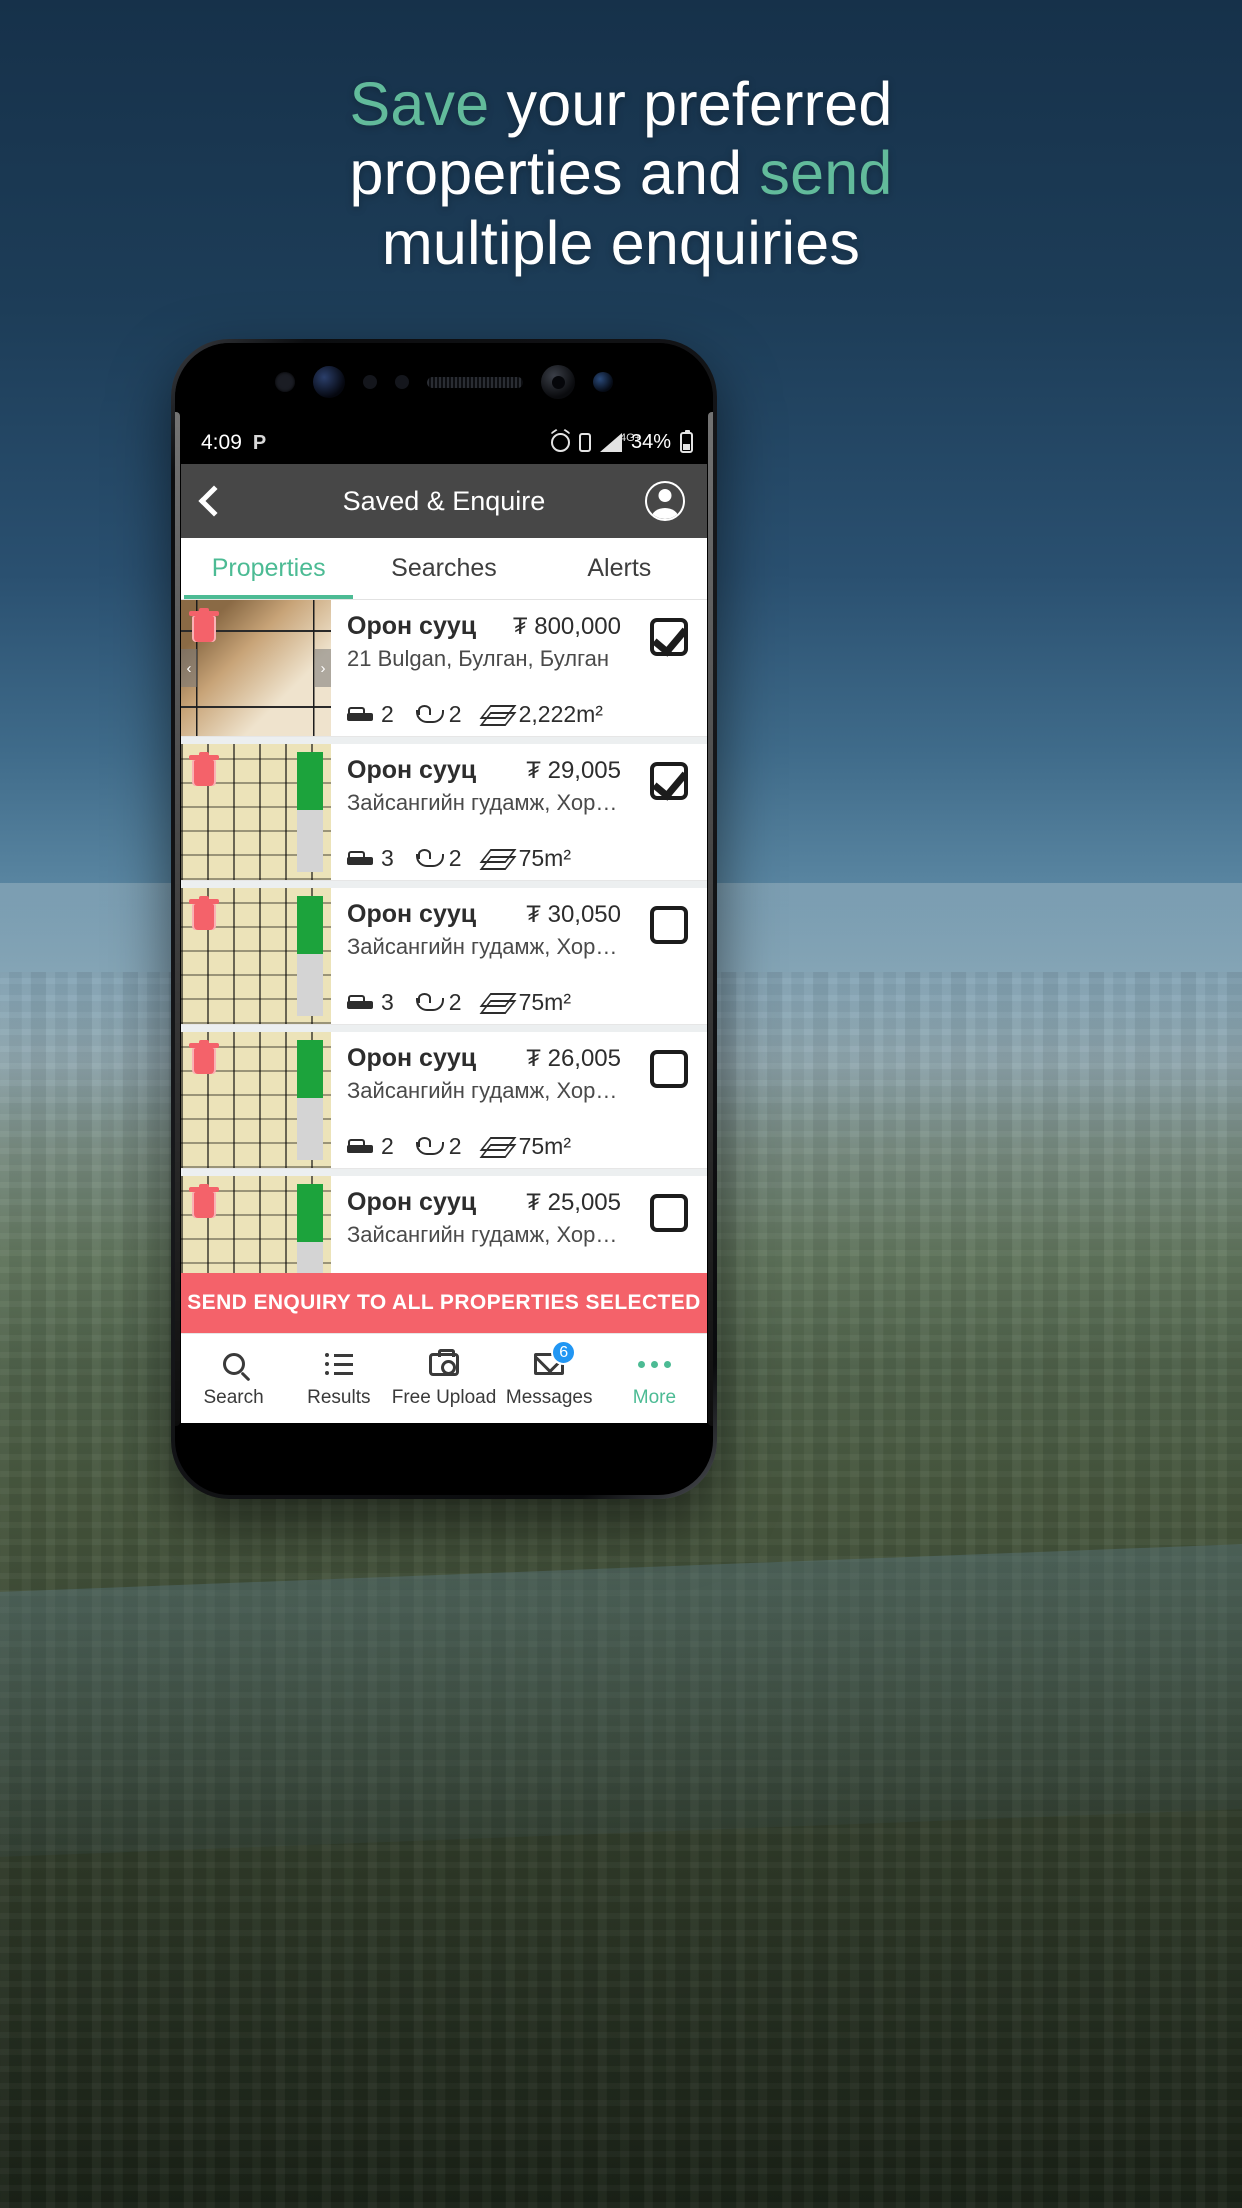  I want to click on thumbnail-next-arrow: ›, so click(323, 668).